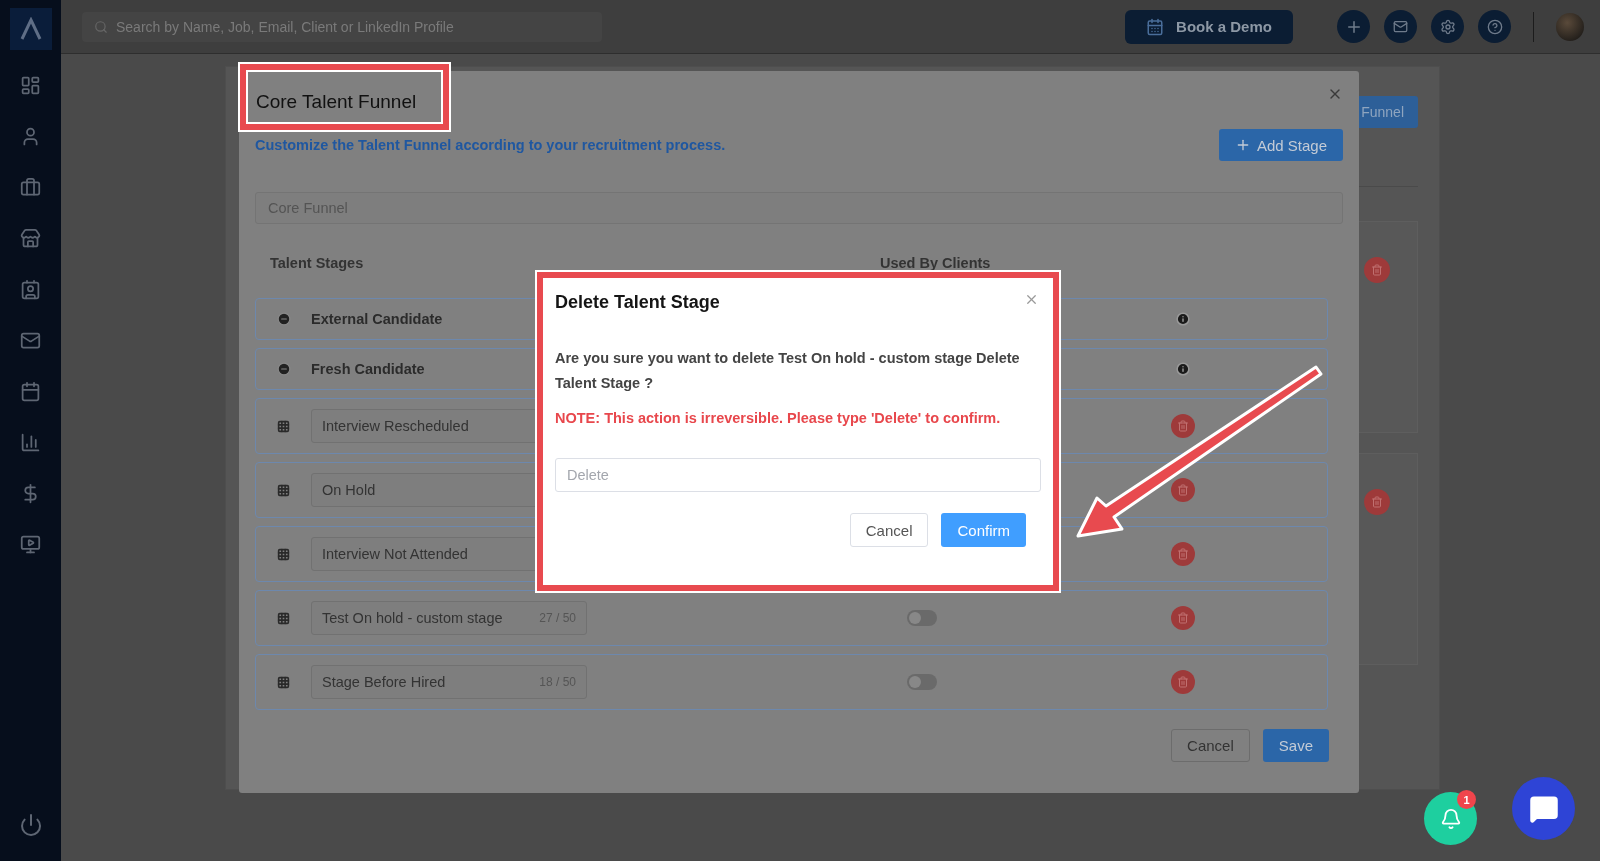  Describe the element at coordinates (1353, 26) in the screenshot. I see `add-button` at that location.